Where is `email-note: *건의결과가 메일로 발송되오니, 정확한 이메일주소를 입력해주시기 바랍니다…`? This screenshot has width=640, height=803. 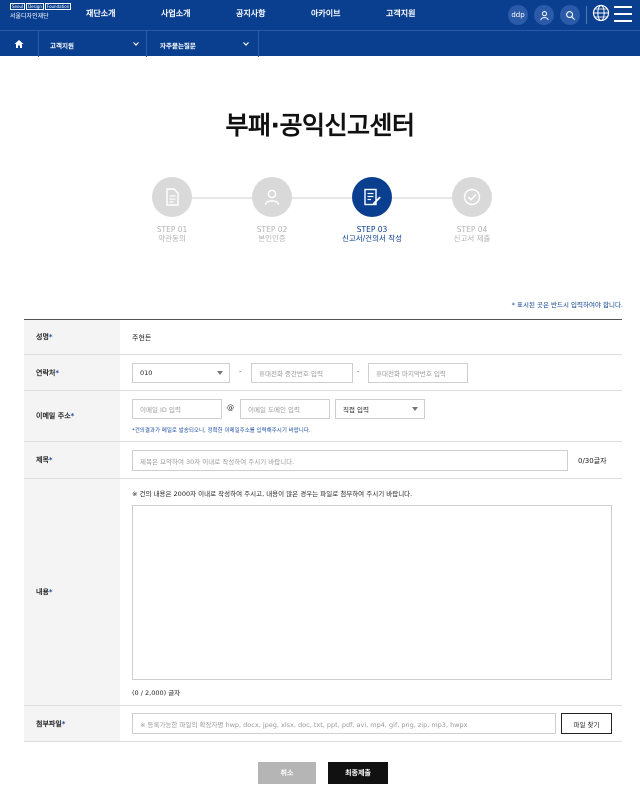
email-note: *건의결과가 메일로 발송되오니, 정확한 이메일주소를 입력해주시기 바랍니다… is located at coordinates (221, 431).